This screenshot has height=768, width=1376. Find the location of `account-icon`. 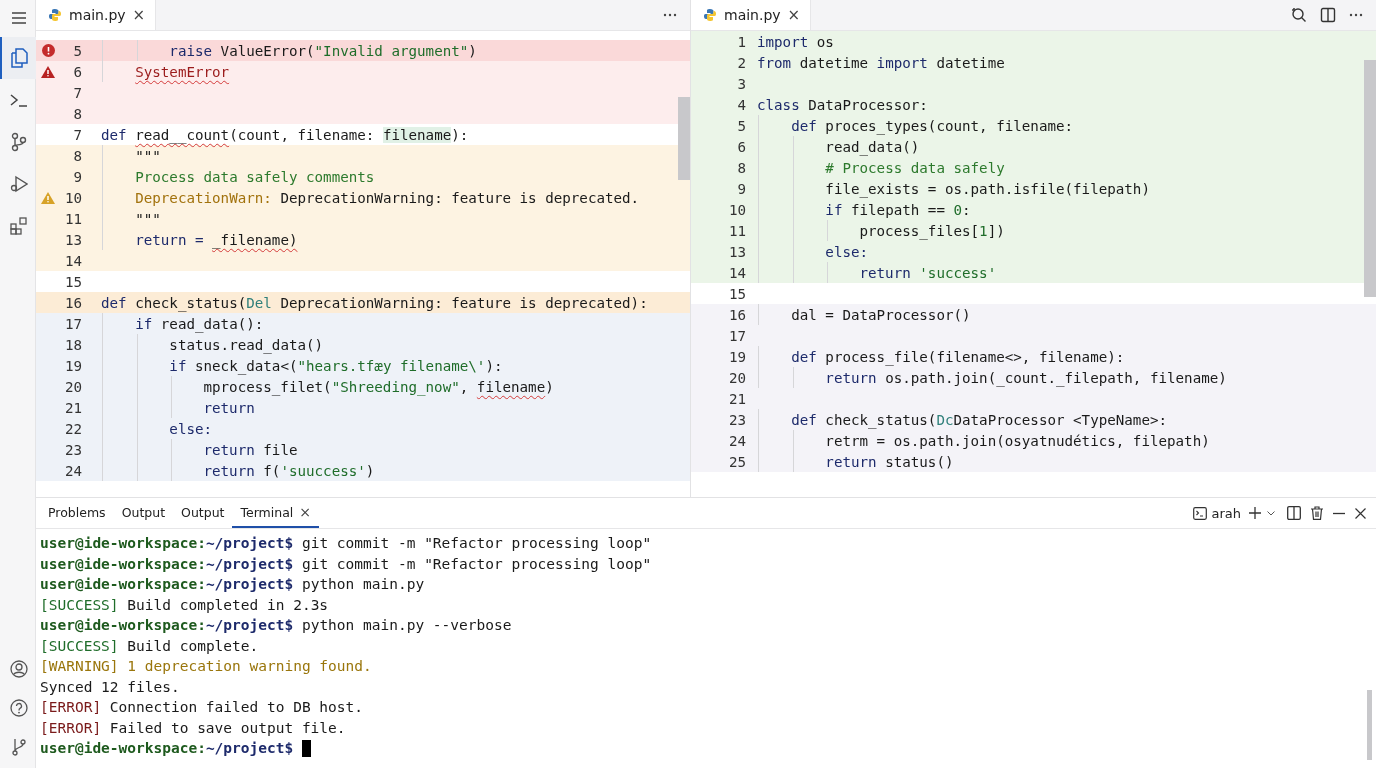

account-icon is located at coordinates (18, 668).